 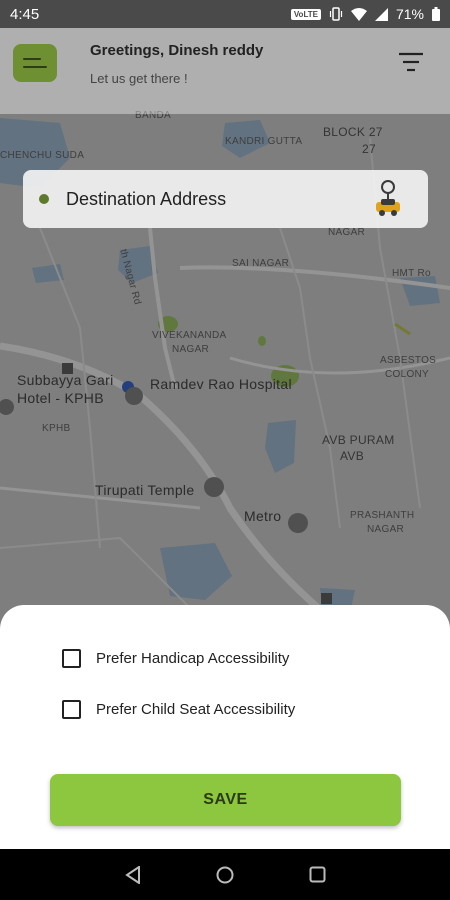 What do you see at coordinates (71, 709) in the screenshot?
I see `child-seat-checkbox` at bounding box center [71, 709].